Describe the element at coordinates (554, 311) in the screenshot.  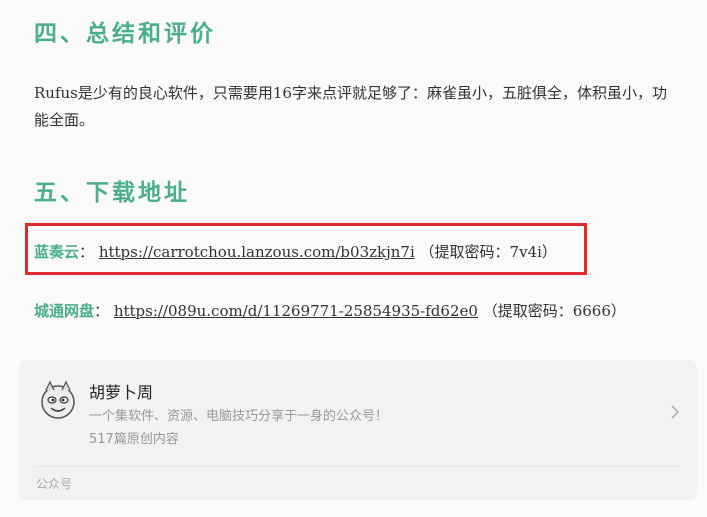
I see `download-password: （提取密码：6666）` at that location.